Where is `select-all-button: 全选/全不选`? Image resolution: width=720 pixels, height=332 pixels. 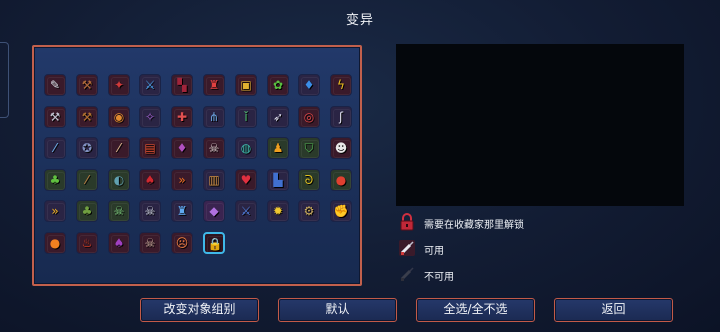 select-all-button: 全选/全不选 is located at coordinates (475, 310).